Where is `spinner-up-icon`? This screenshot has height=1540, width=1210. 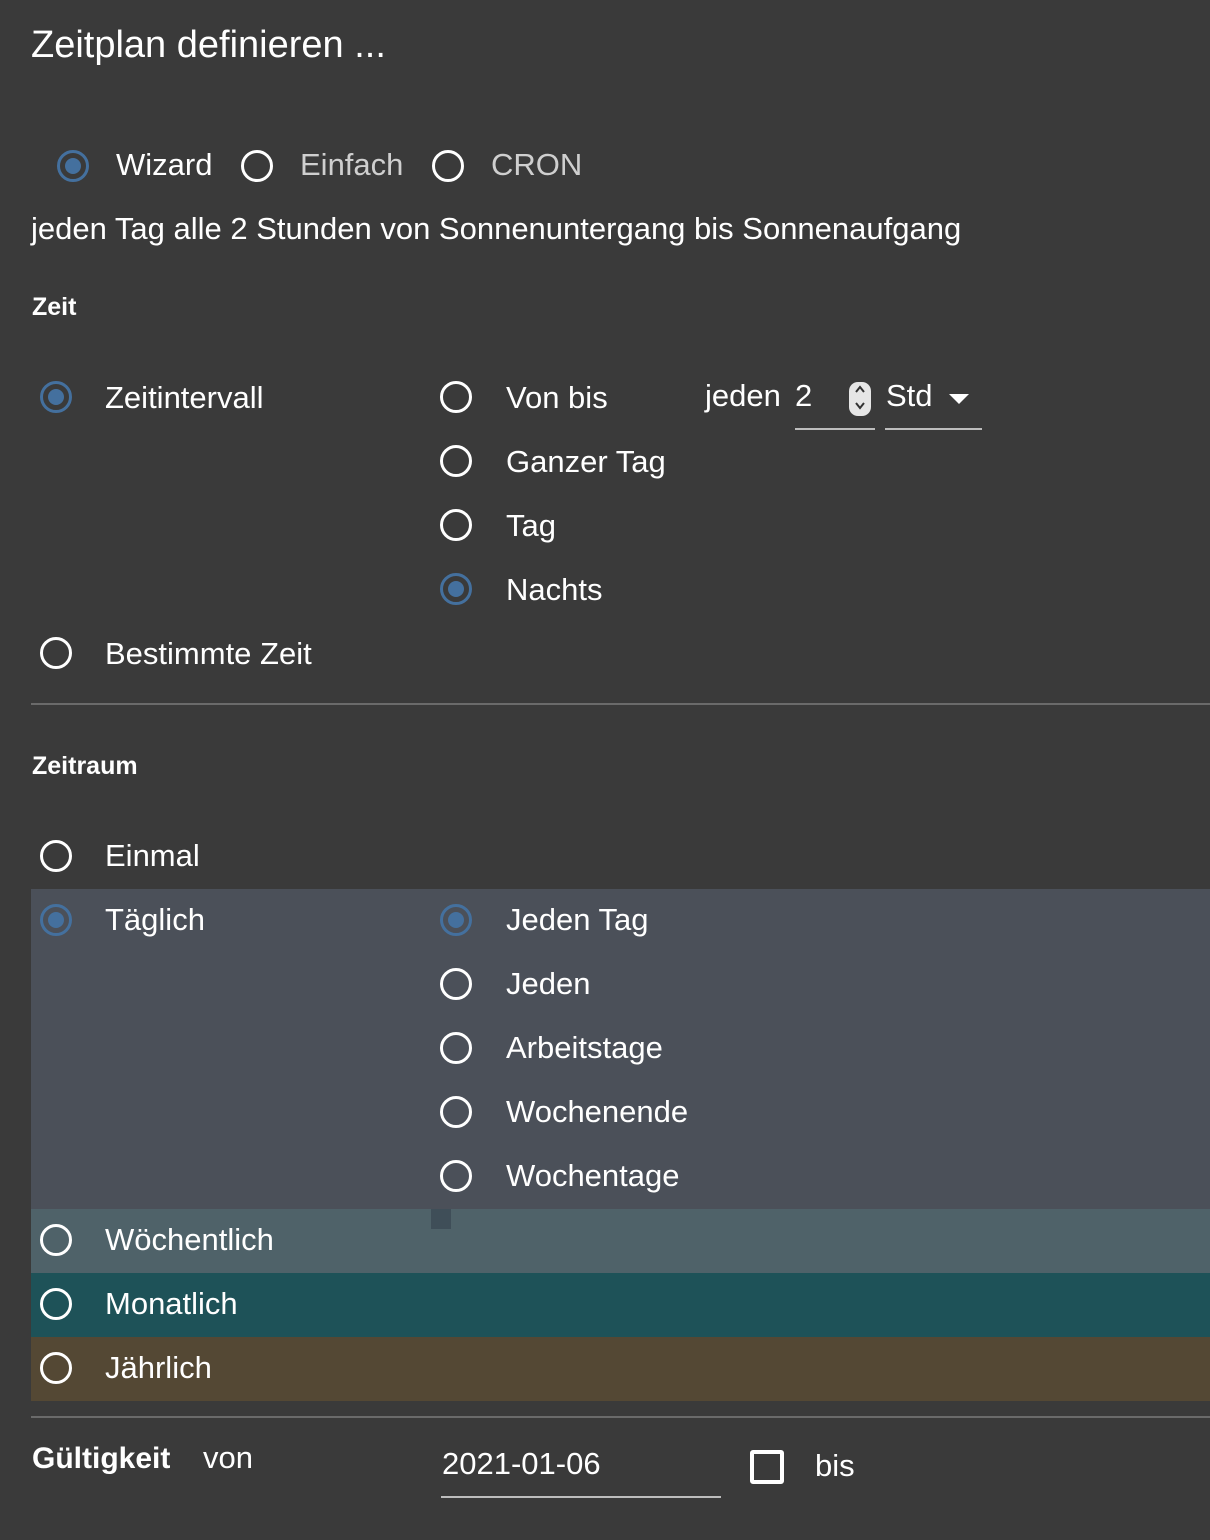
spinner-up-icon is located at coordinates (860, 390).